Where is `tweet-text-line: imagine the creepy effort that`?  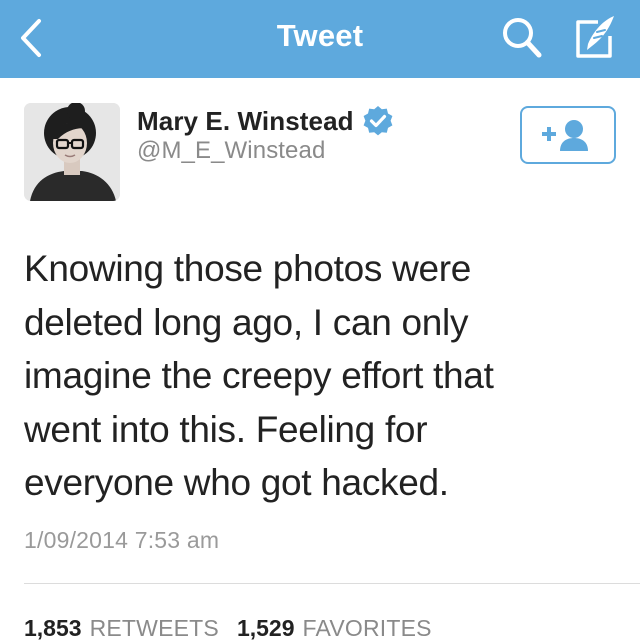
tweet-text-line: imagine the creepy effort that is located at coordinates (259, 375).